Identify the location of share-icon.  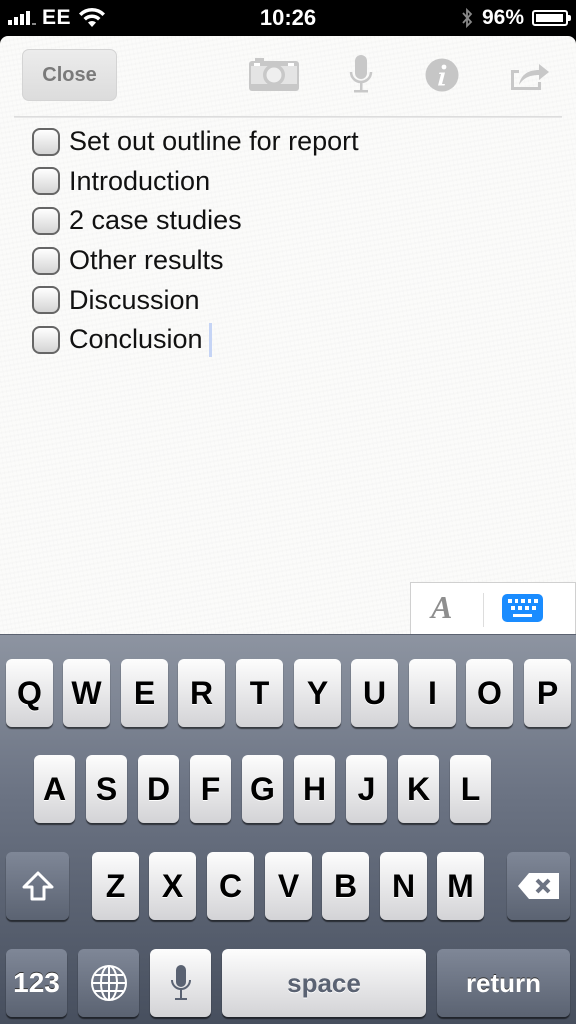
(530, 77).